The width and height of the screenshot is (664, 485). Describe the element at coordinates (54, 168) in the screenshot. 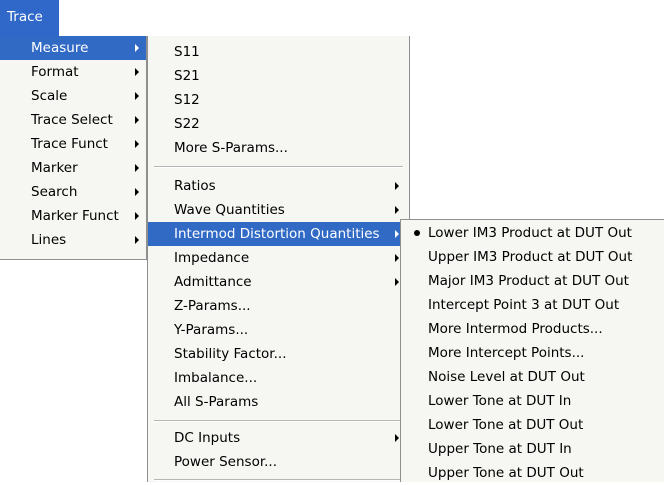

I see `menu-item-label: Marker` at that location.